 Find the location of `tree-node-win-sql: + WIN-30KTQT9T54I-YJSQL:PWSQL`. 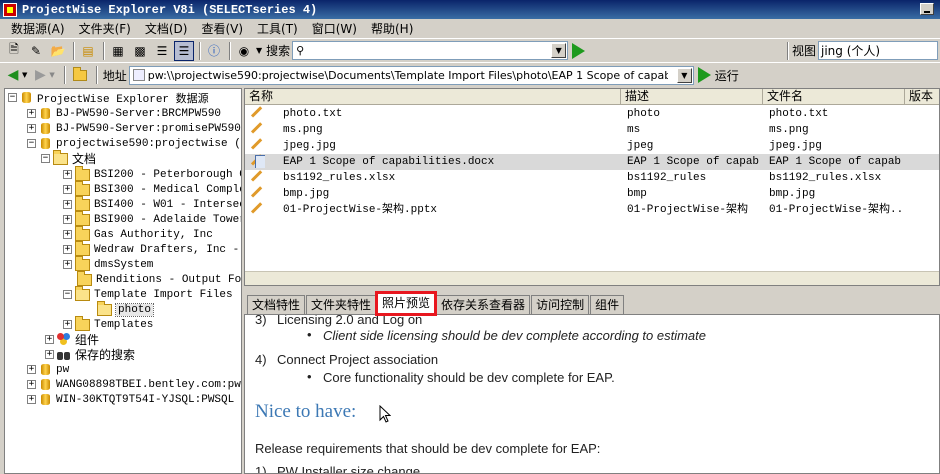

tree-node-win-sql: + WIN-30KTQT9T54I-YJSQL:PWSQL is located at coordinates (130, 399).